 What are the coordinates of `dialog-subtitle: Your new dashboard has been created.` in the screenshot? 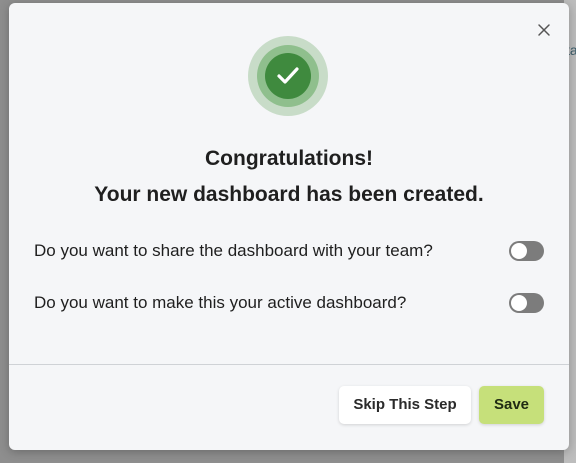 It's located at (289, 194).